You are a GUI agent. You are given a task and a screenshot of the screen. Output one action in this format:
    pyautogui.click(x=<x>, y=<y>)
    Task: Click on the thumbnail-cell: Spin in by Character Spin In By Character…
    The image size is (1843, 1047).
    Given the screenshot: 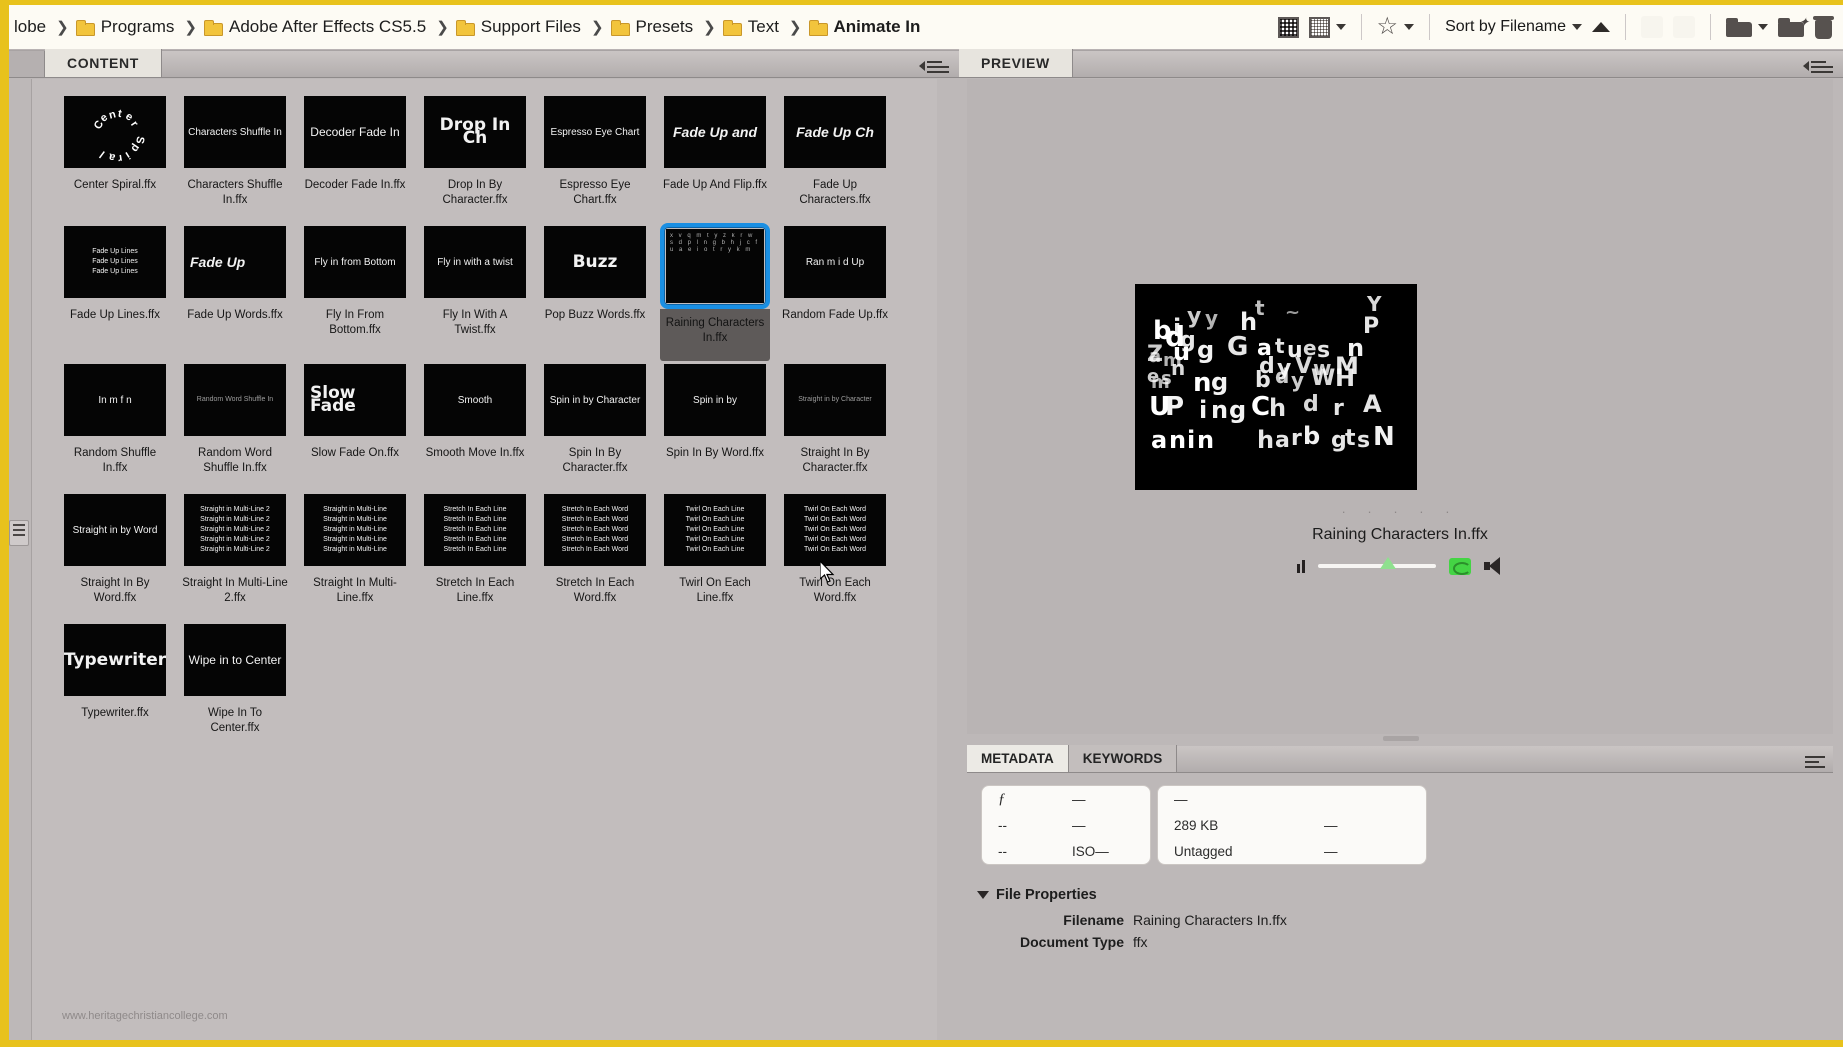 What is the action you would take?
    pyautogui.click(x=595, y=426)
    